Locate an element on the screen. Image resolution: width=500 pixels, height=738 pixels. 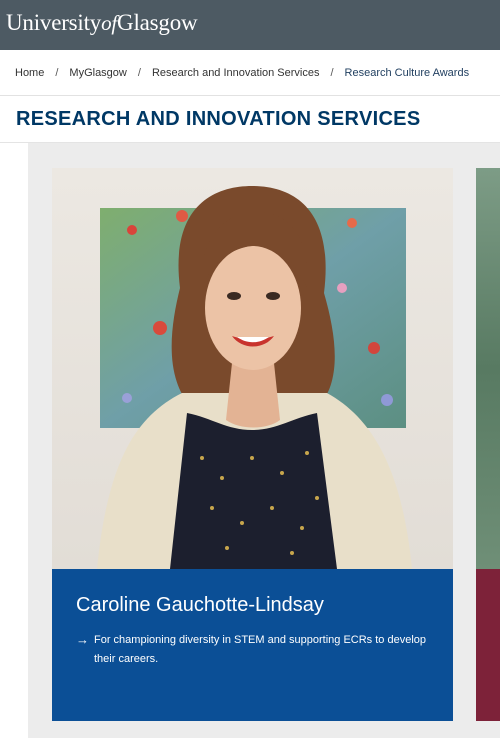
breadcrumb-myglasgow: MyGlasgow is located at coordinates (97, 73).